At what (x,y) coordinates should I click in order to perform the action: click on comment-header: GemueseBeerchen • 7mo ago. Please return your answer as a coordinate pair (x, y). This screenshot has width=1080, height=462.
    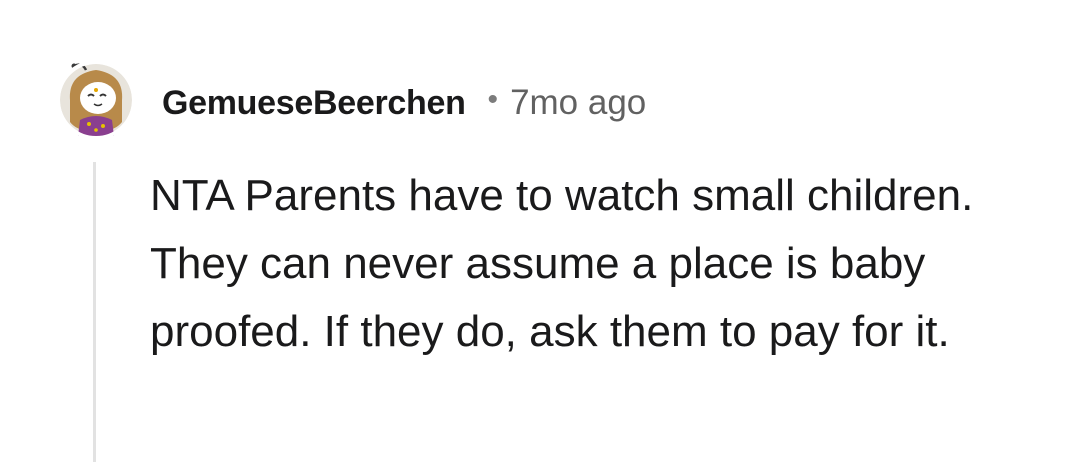
    Looking at the image, I should click on (404, 103).